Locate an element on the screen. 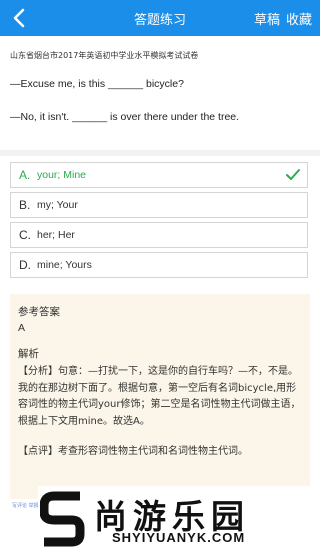 The width and height of the screenshot is (320, 552). option-b: B. my; Your is located at coordinates (159, 205).